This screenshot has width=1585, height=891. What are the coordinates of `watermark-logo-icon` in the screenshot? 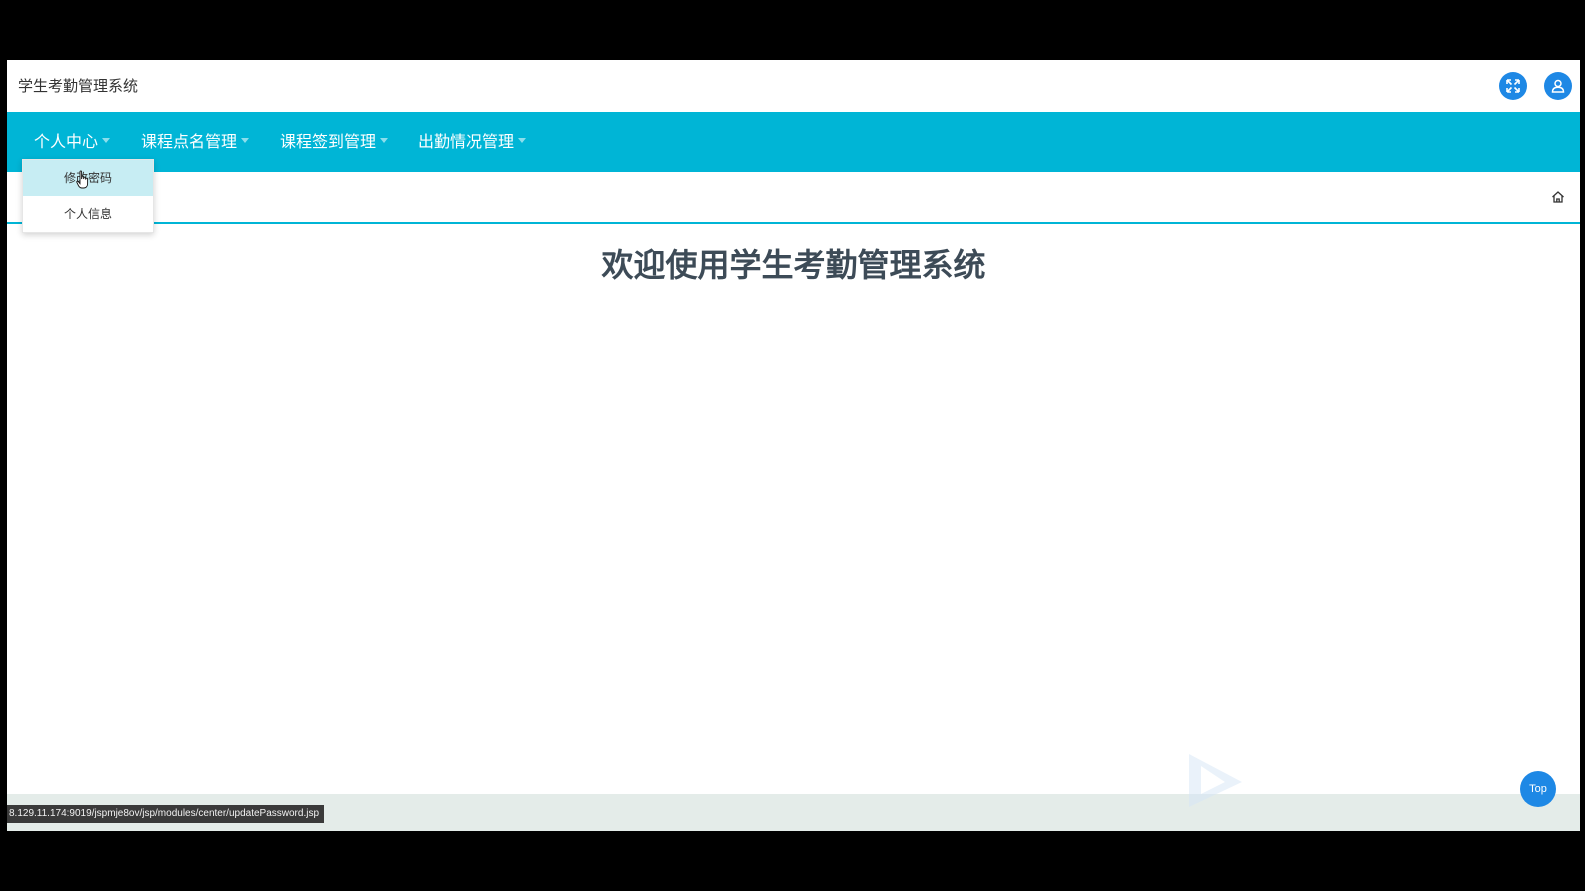 It's located at (1215, 780).